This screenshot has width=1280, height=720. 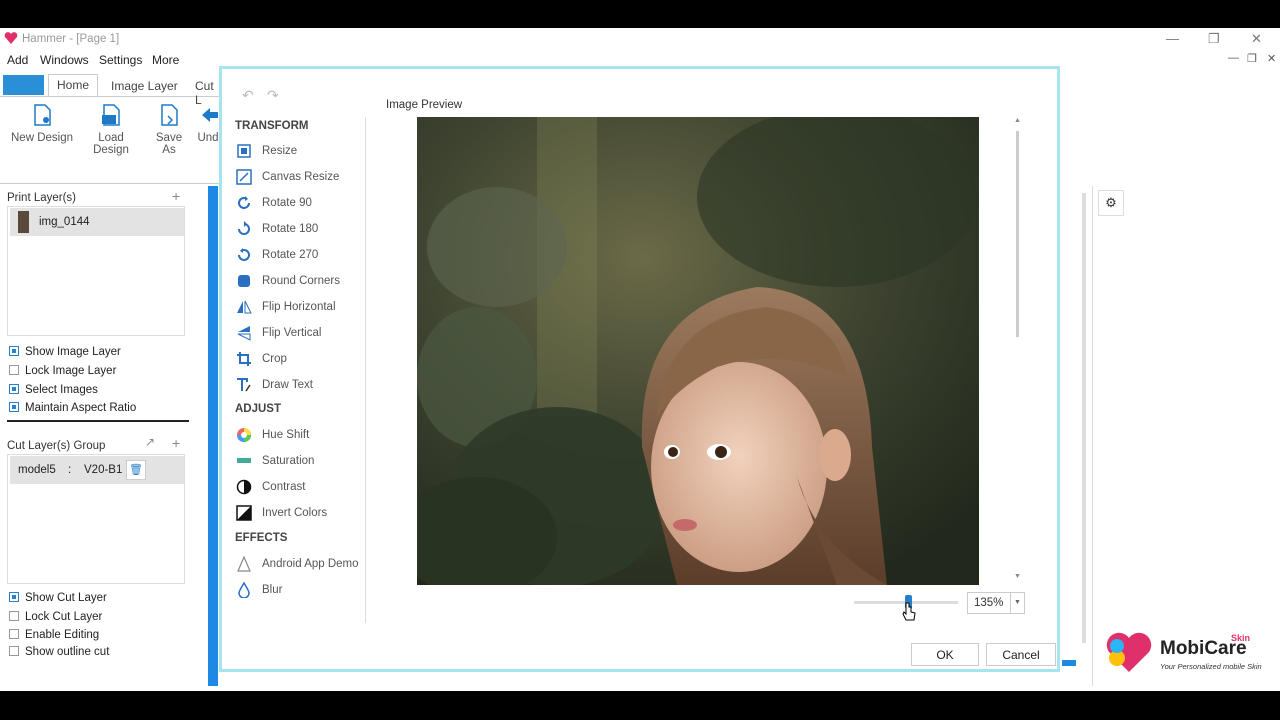 I want to click on menu-more: More, so click(x=165, y=60).